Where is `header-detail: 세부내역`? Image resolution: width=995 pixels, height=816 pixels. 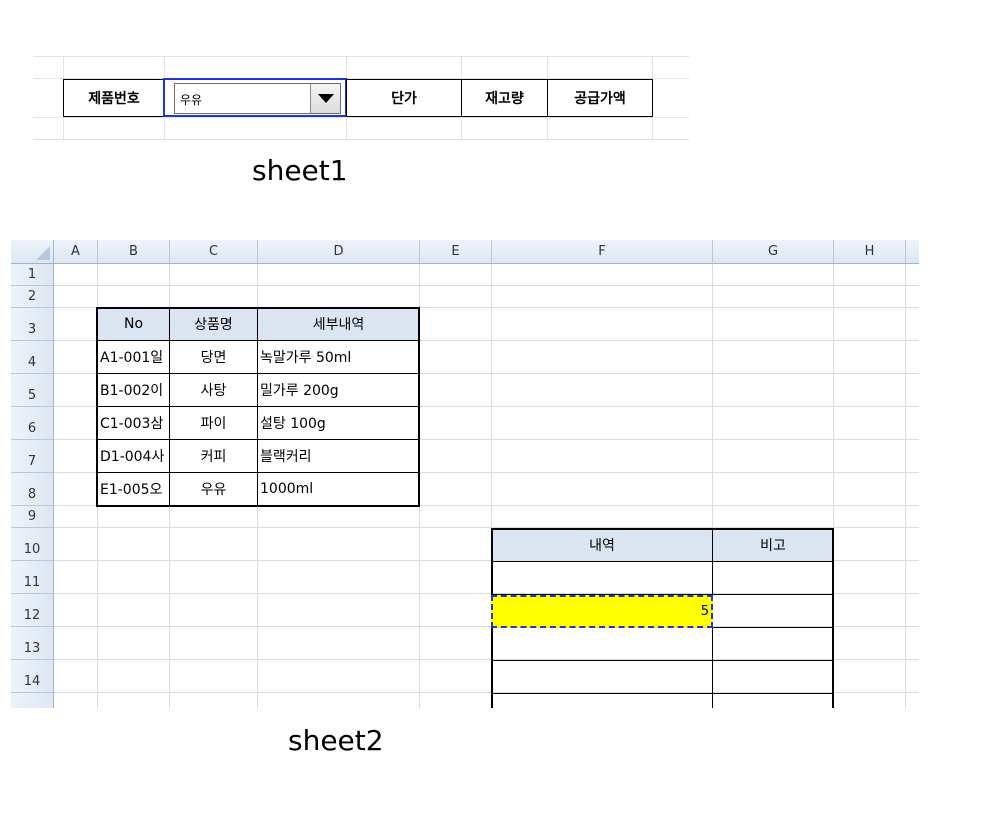 header-detail: 세부내역 is located at coordinates (338, 324).